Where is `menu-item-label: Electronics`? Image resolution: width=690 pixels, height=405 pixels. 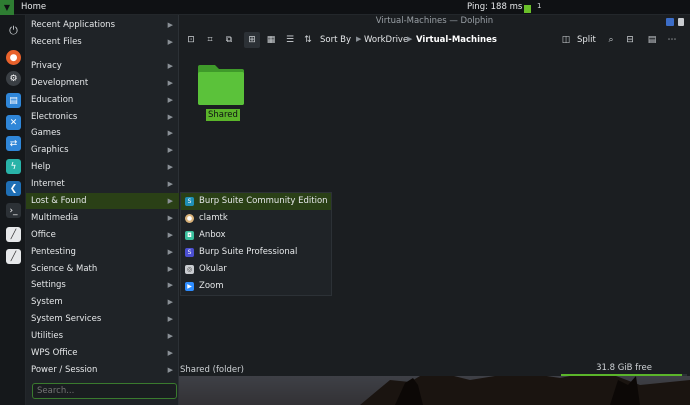
menu-item-label: Electronics is located at coordinates (54, 117).